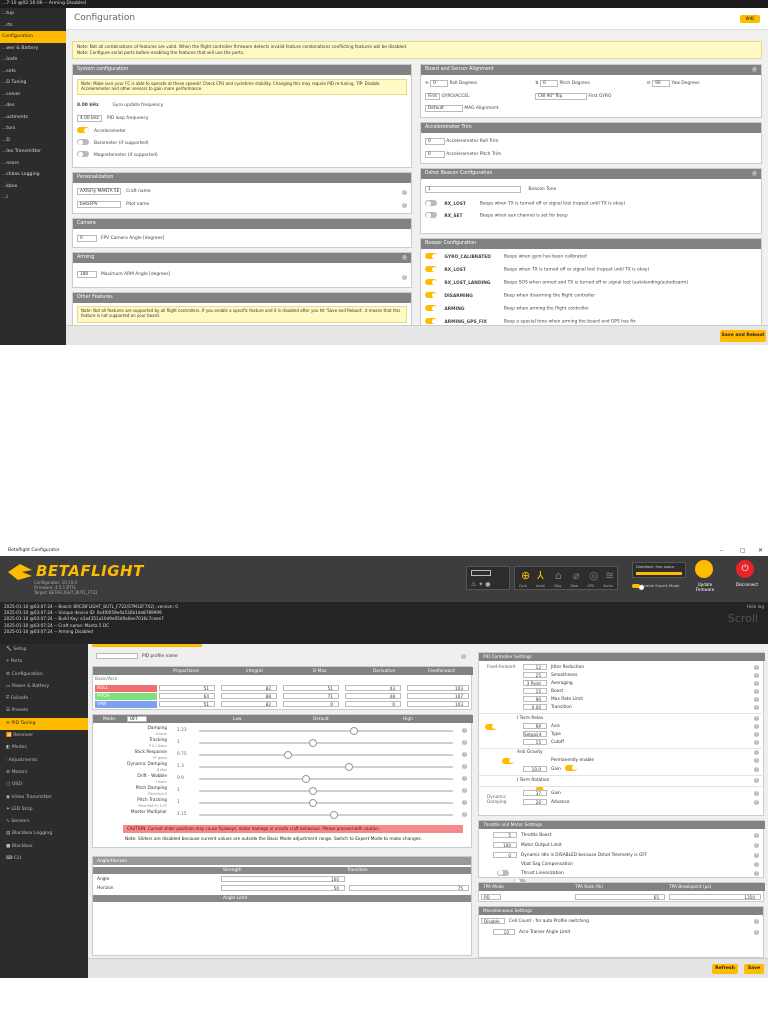 The image size is (768, 1024). I want to click on sidebar-item-led: ✦ LED Strip, so click(44, 810).